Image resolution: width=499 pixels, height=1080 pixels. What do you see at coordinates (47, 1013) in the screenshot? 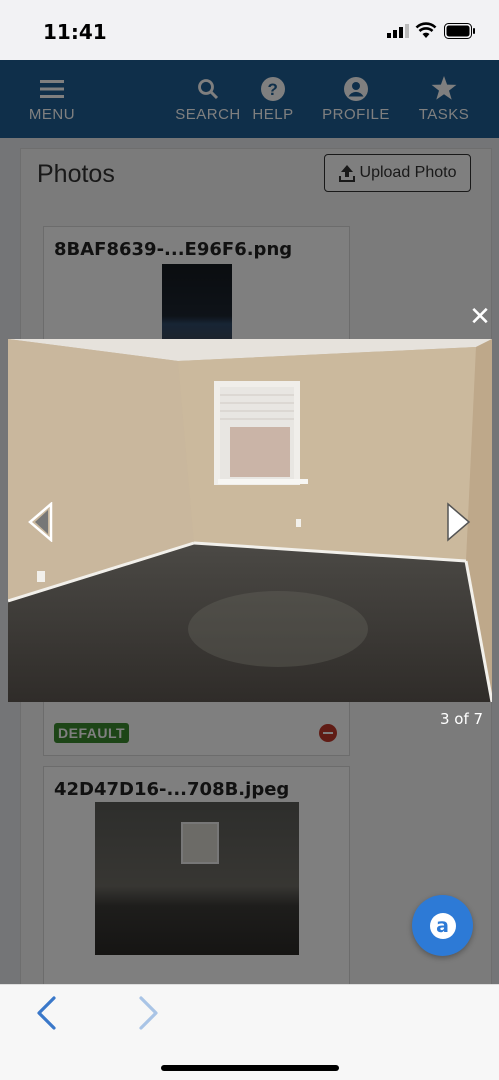
I see `chevron-left-icon` at bounding box center [47, 1013].